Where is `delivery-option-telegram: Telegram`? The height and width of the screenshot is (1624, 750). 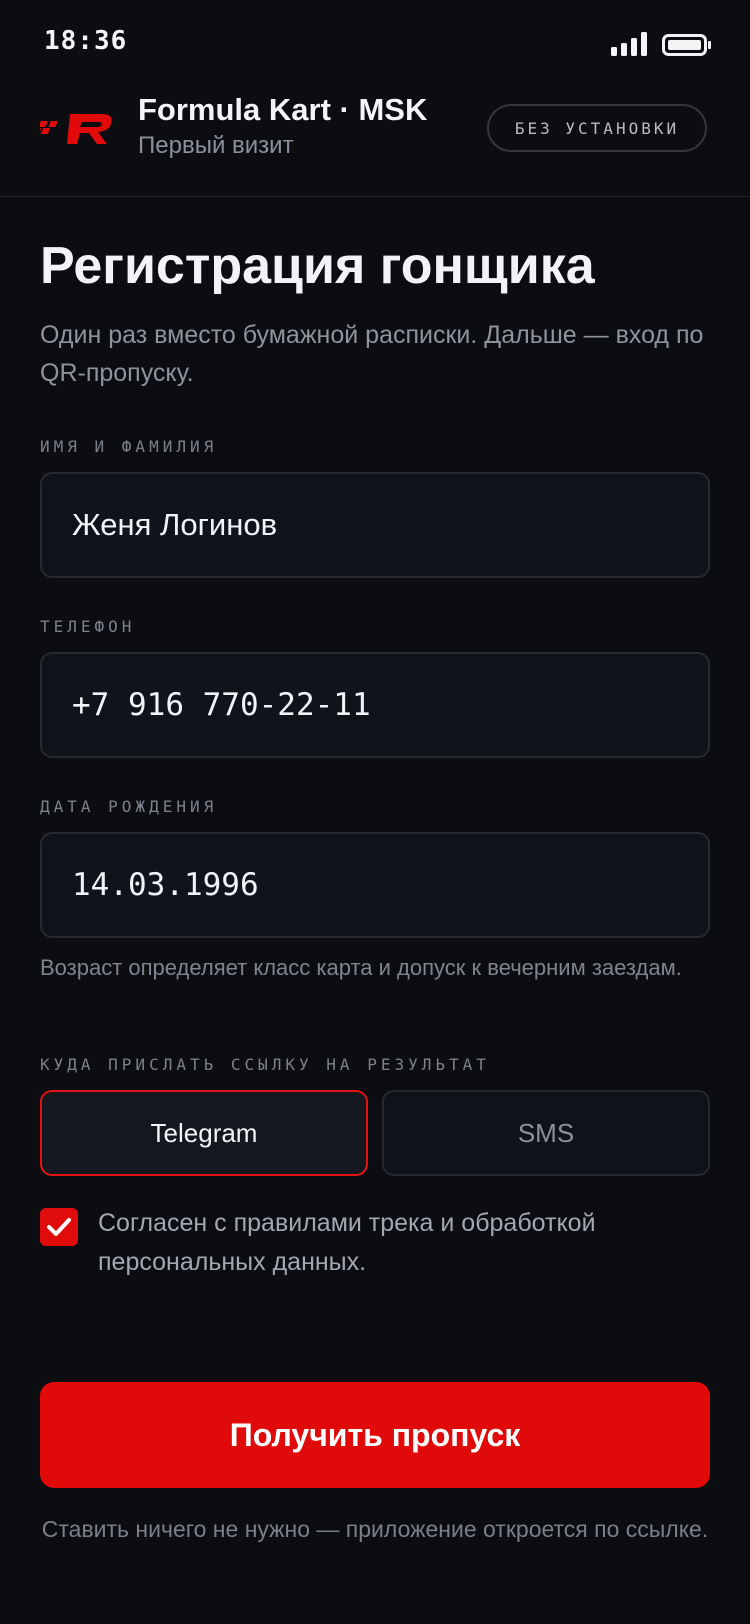 delivery-option-telegram: Telegram is located at coordinates (204, 1133).